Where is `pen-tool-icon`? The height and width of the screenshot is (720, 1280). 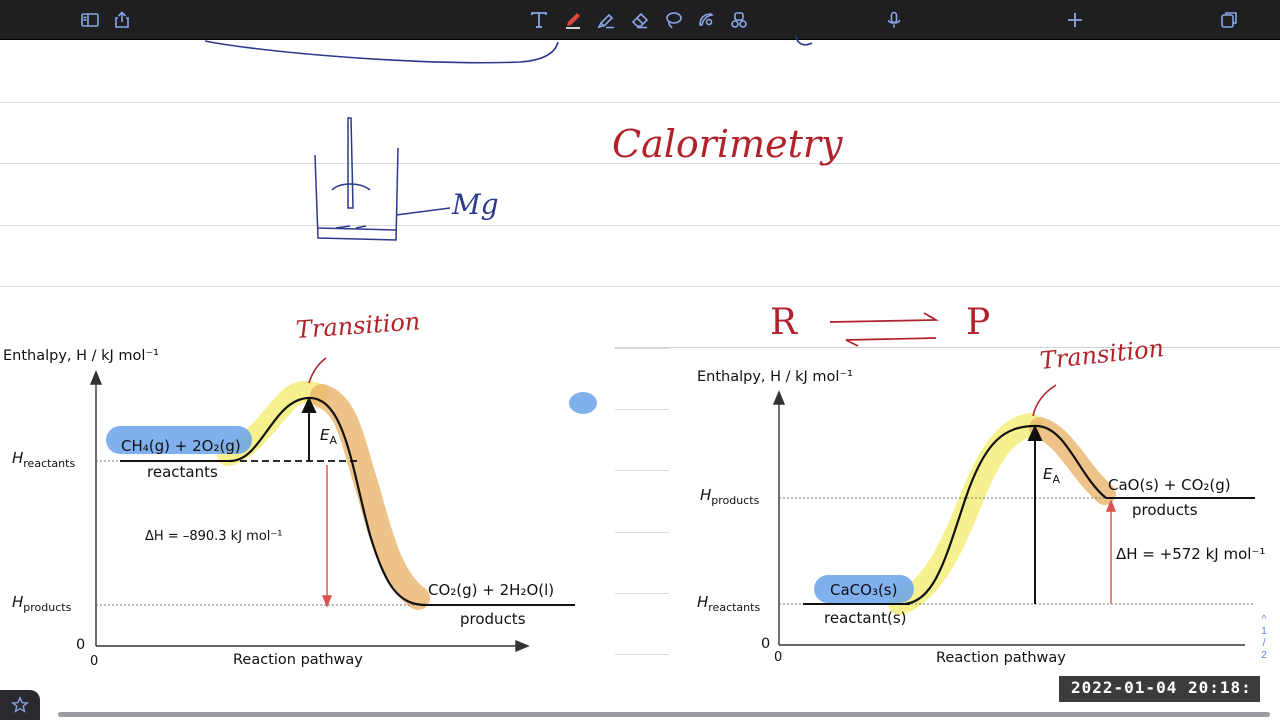
pen-tool-icon is located at coordinates (573, 20).